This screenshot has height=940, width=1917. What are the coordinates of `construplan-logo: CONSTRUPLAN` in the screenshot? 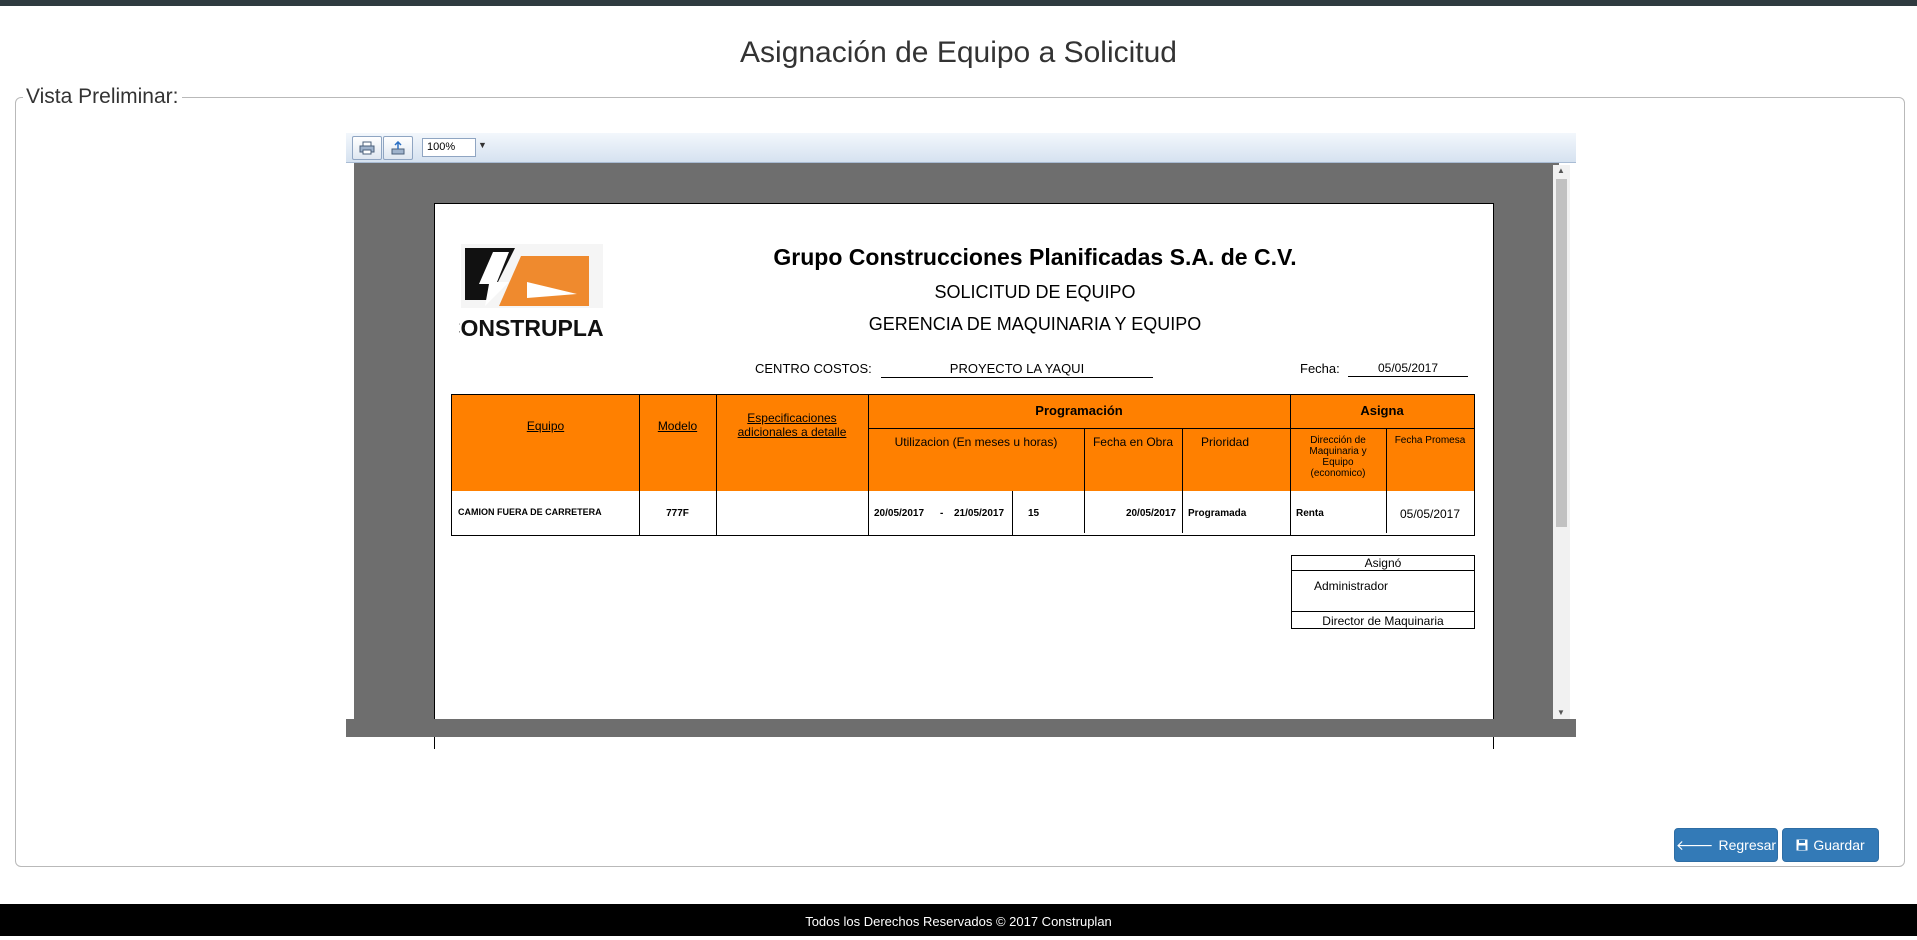 It's located at (532, 292).